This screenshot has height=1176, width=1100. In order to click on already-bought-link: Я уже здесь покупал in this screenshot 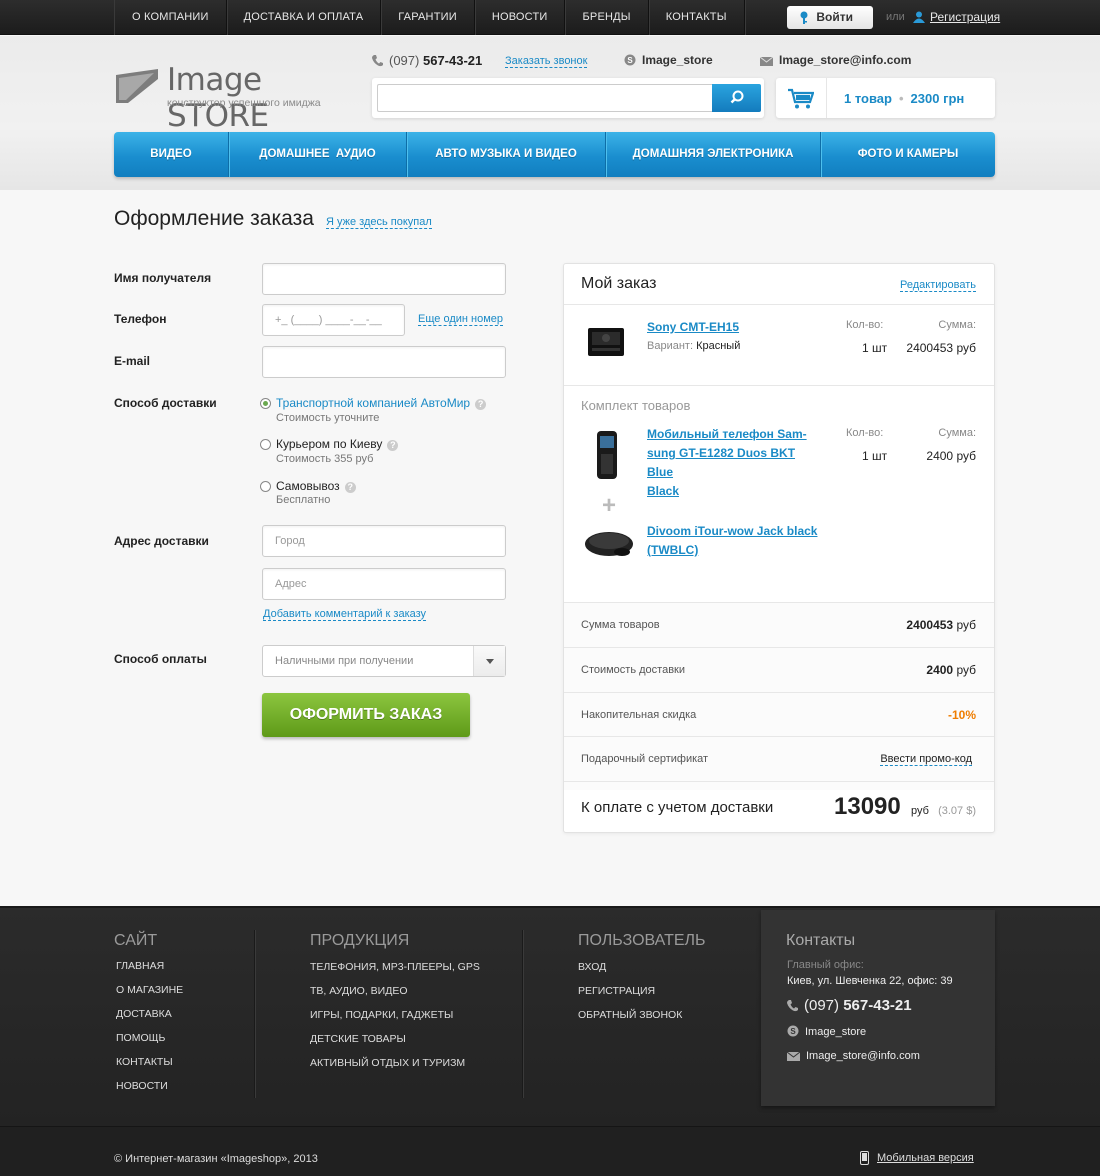, I will do `click(379, 222)`.